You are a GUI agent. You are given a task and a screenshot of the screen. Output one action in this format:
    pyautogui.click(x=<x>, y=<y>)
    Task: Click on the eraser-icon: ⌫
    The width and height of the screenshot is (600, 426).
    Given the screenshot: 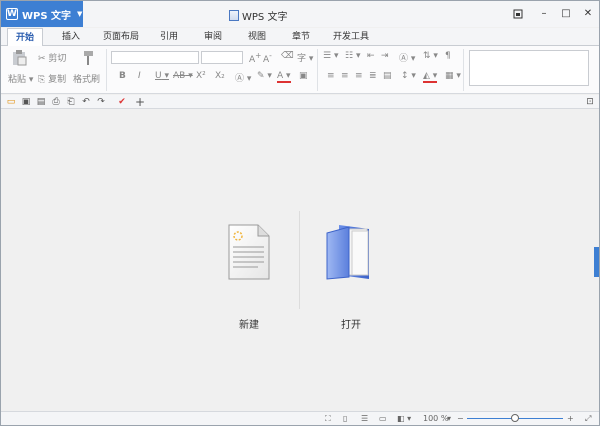 What is the action you would take?
    pyautogui.click(x=287, y=56)
    